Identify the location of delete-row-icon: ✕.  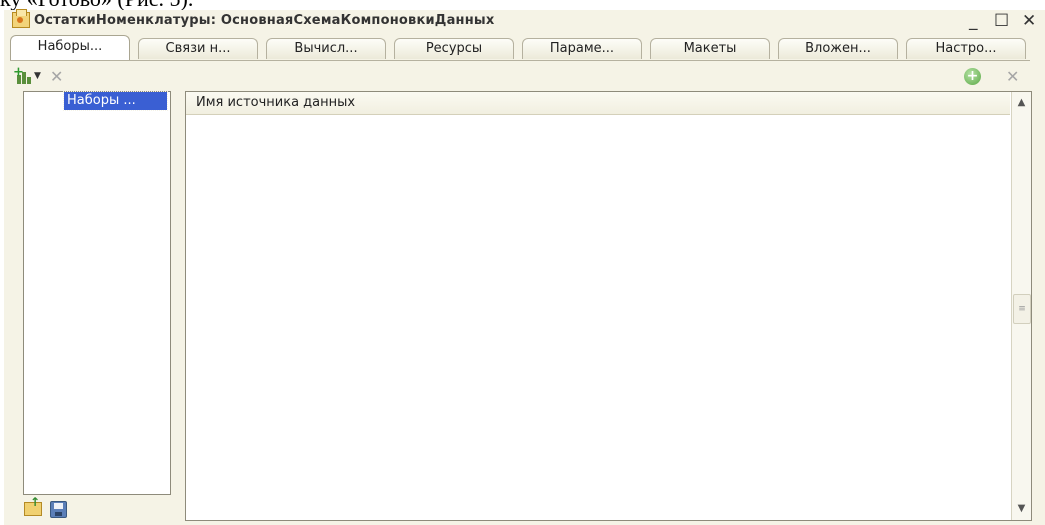
(1012, 76).